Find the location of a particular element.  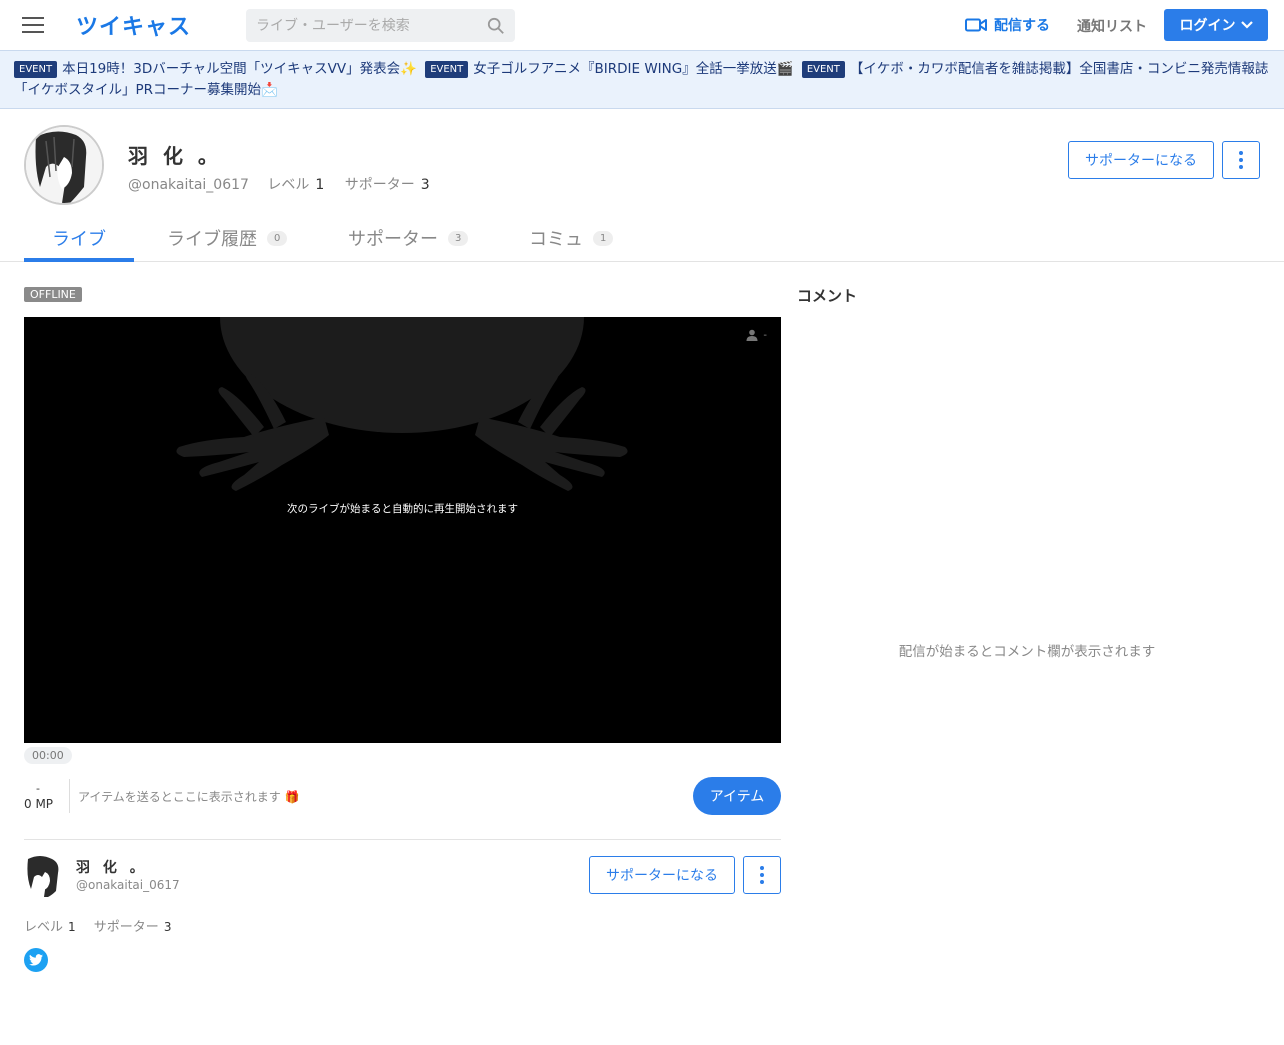

top-header: ツイキャス 配信する 通知リスト ログイン is located at coordinates (642, 25).